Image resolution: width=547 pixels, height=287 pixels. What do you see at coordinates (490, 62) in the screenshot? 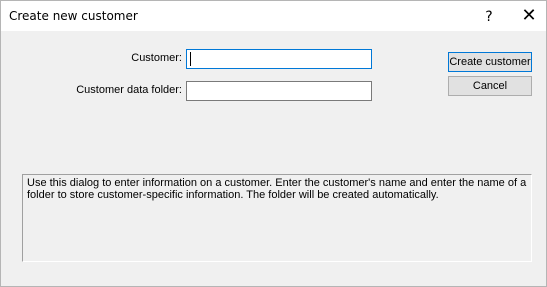
I see `create-customer-button: Create customer` at bounding box center [490, 62].